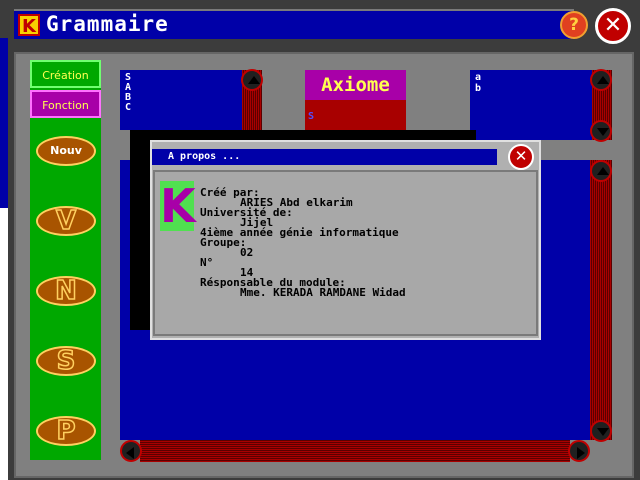 This screenshot has height=480, width=640. Describe the element at coordinates (311, 116) in the screenshot. I see `axiome-value: S` at that location.